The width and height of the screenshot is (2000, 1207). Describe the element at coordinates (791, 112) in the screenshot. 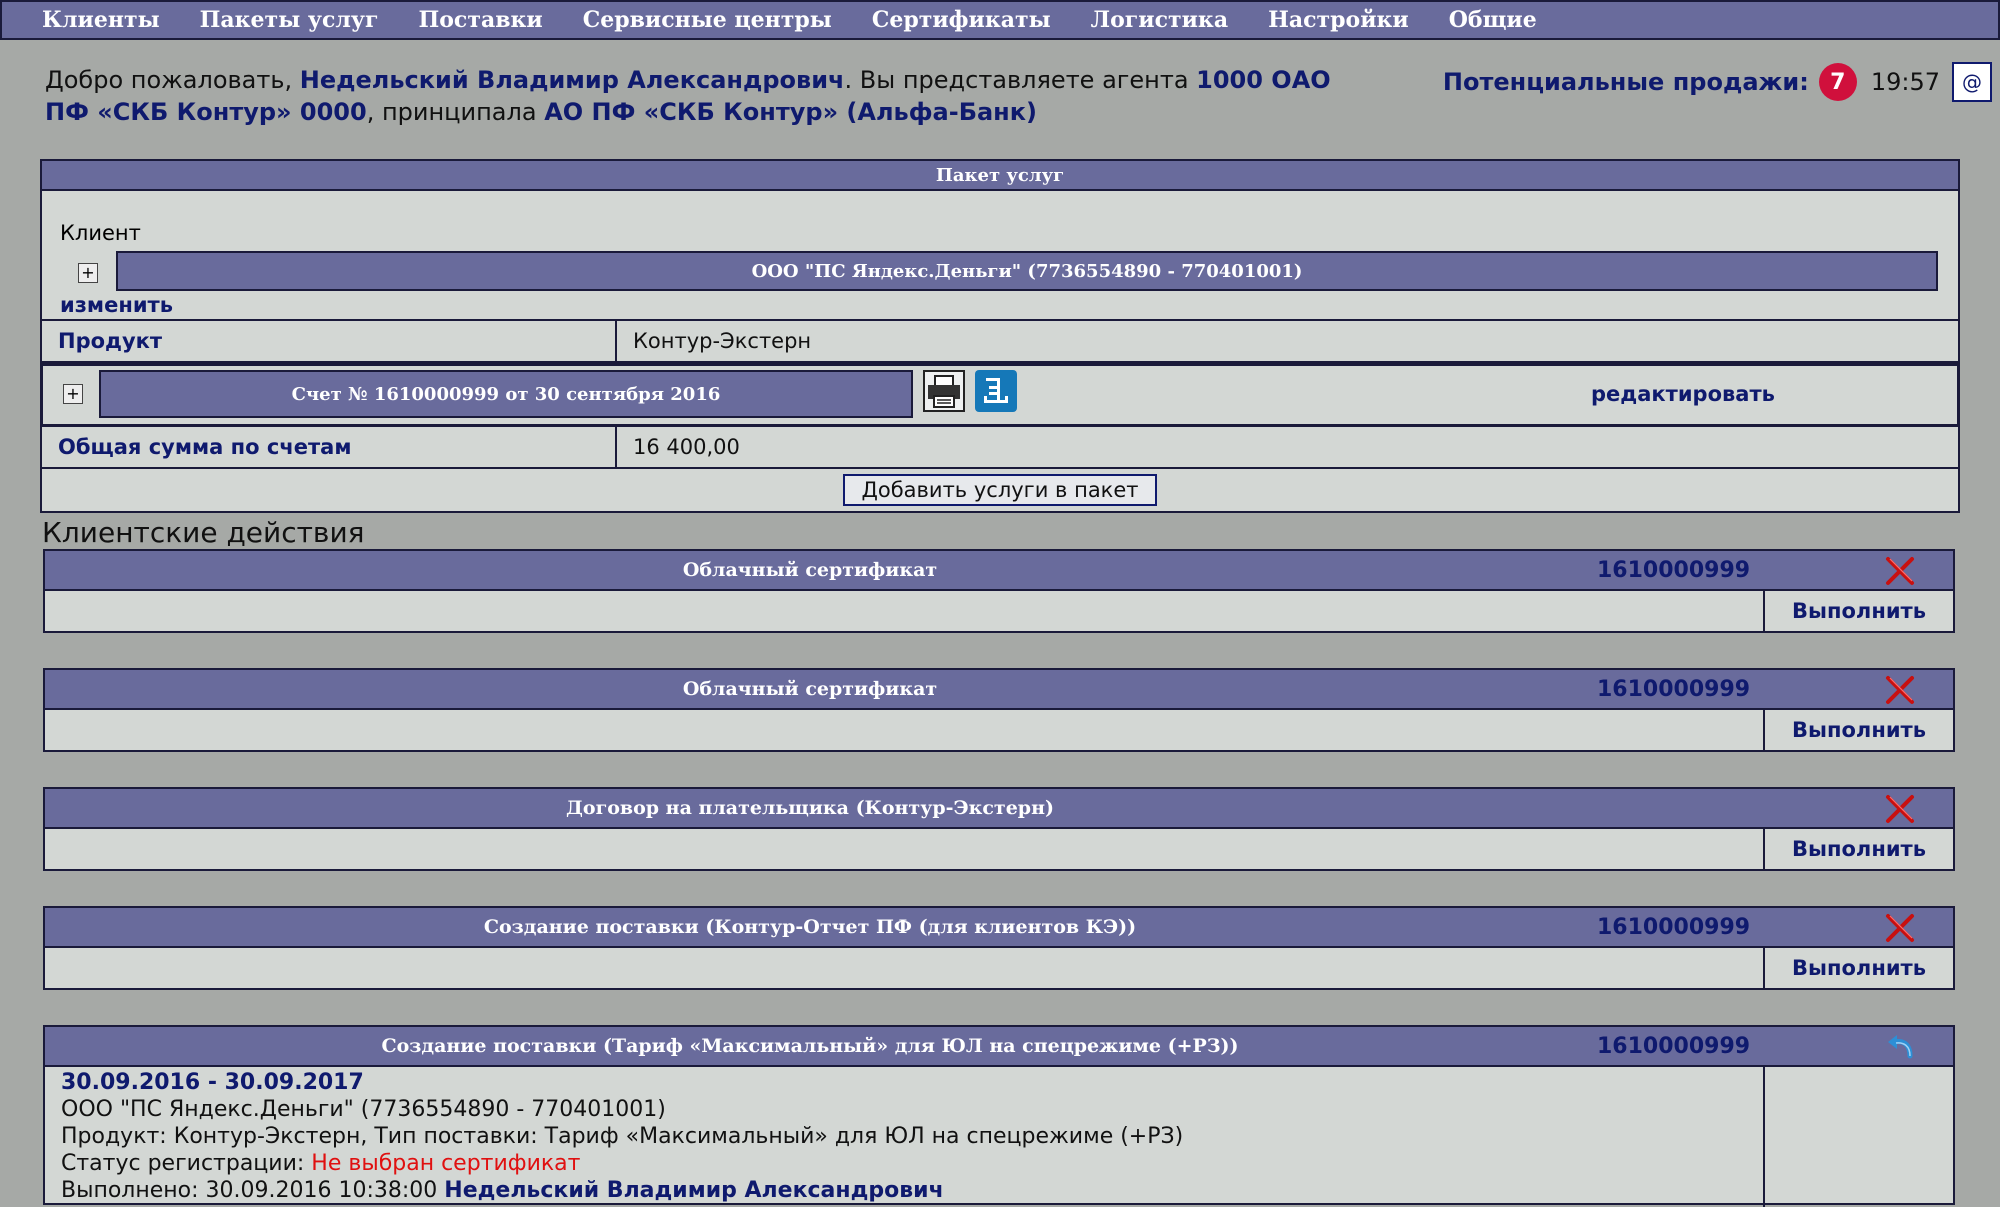

I see `welcome-principal: АО ПФ «СКБ Контур» (Альфа-Банк)` at that location.